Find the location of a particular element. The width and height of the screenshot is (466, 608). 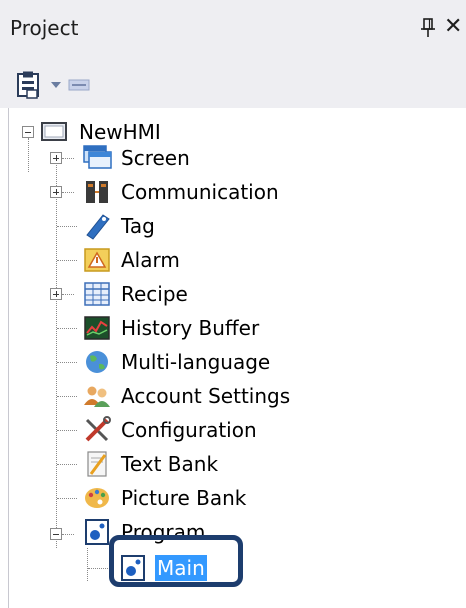

project-properties-icon is located at coordinates (29, 85).